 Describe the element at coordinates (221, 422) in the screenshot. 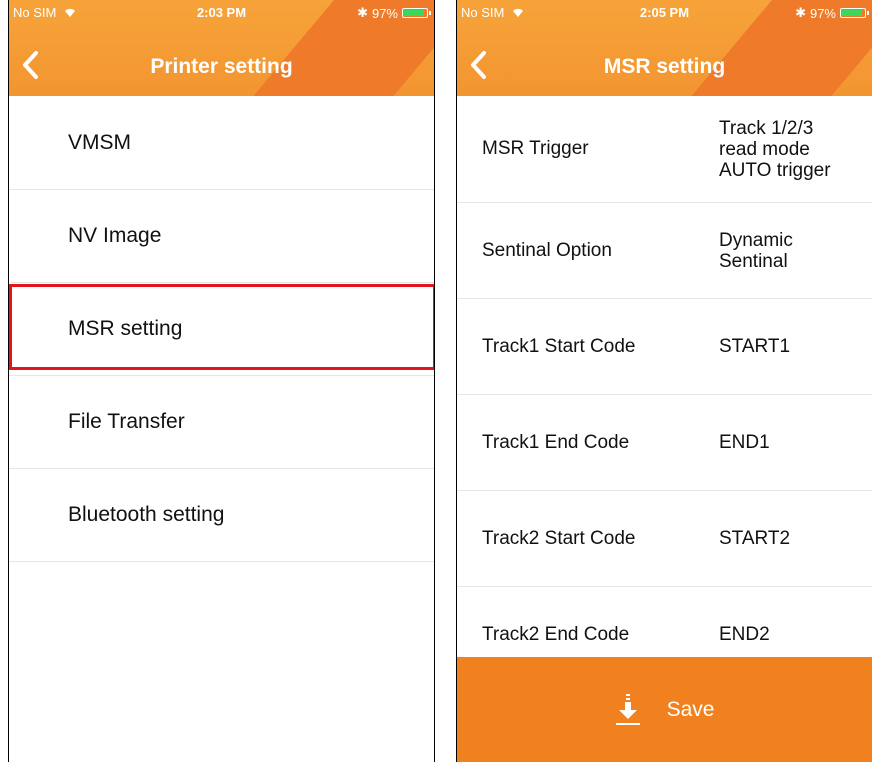

I see `list-item-file-transfer: File Transfer` at that location.